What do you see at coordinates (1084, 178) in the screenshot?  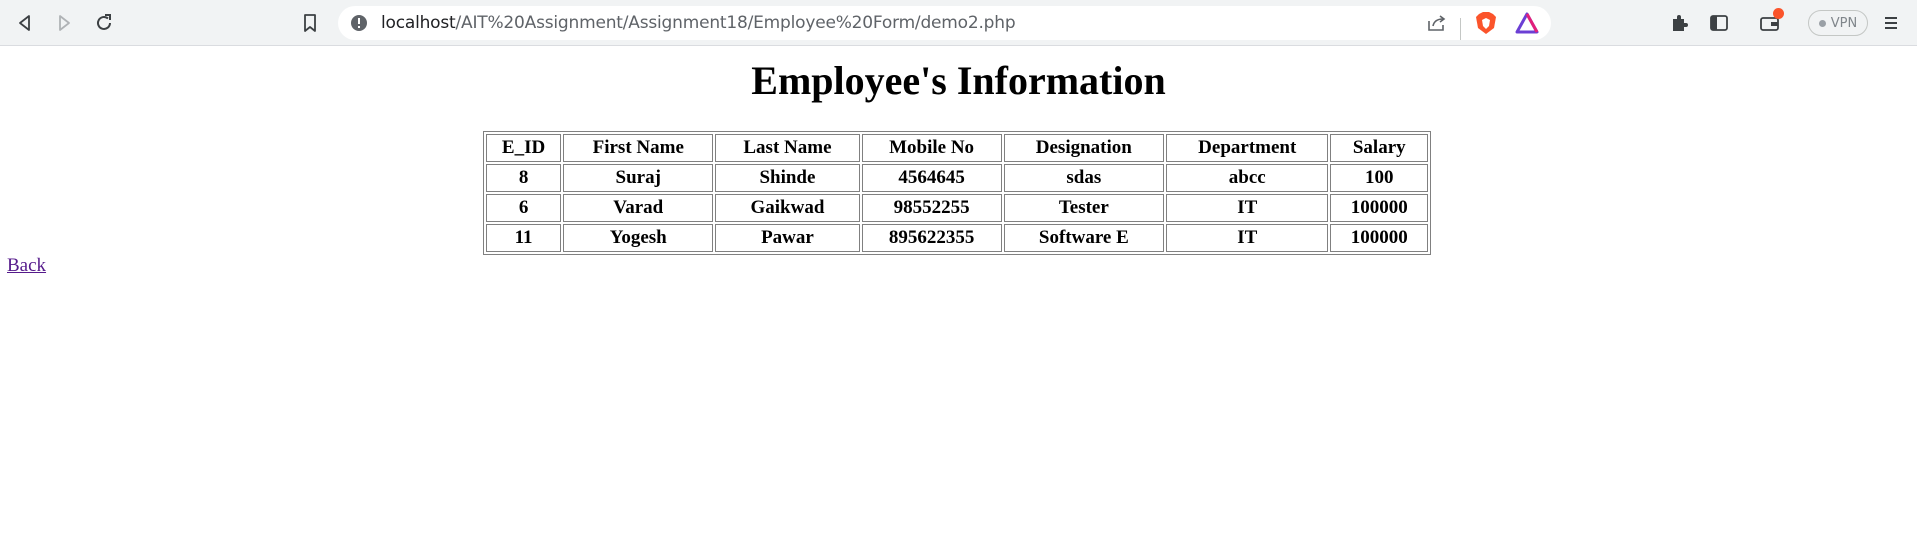 I see `cell-designation: sdas` at bounding box center [1084, 178].